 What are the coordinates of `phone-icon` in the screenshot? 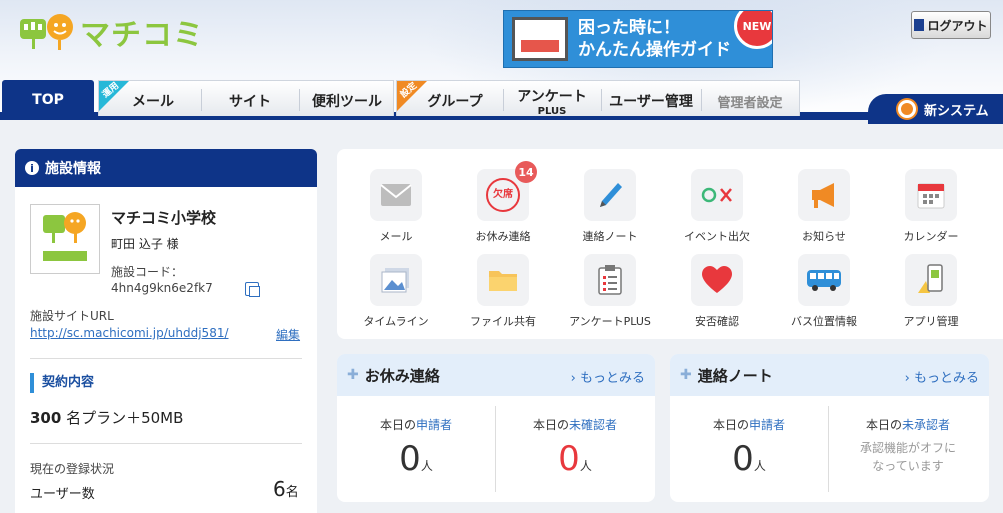 It's located at (930, 278).